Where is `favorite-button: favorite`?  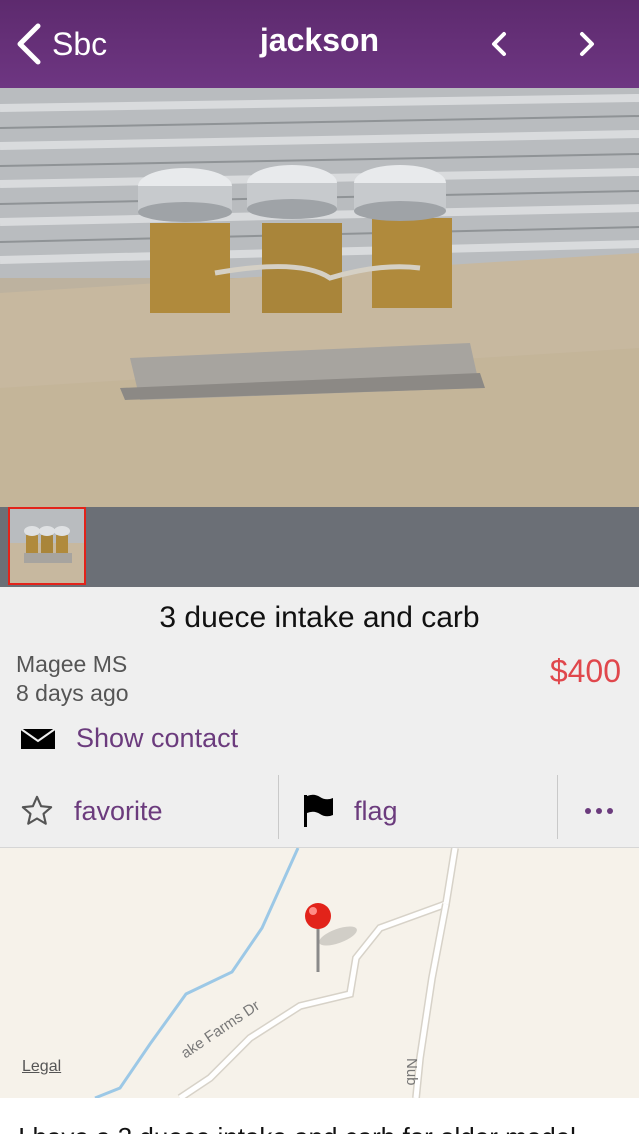 favorite-button: favorite is located at coordinates (91, 811).